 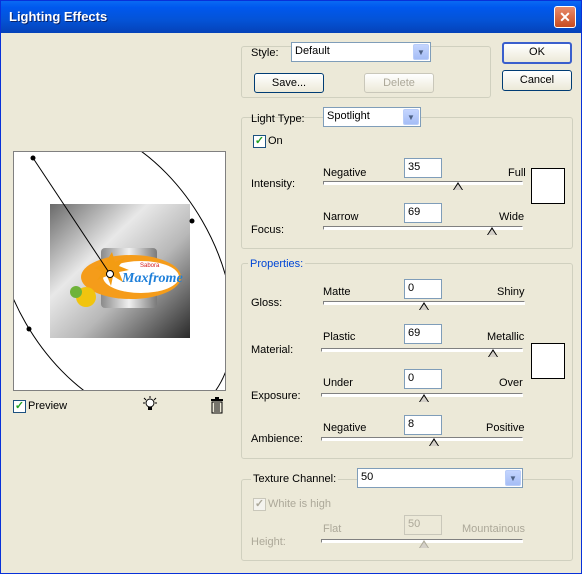 What do you see at coordinates (537, 80) in the screenshot?
I see `cancel-button: Cancel` at bounding box center [537, 80].